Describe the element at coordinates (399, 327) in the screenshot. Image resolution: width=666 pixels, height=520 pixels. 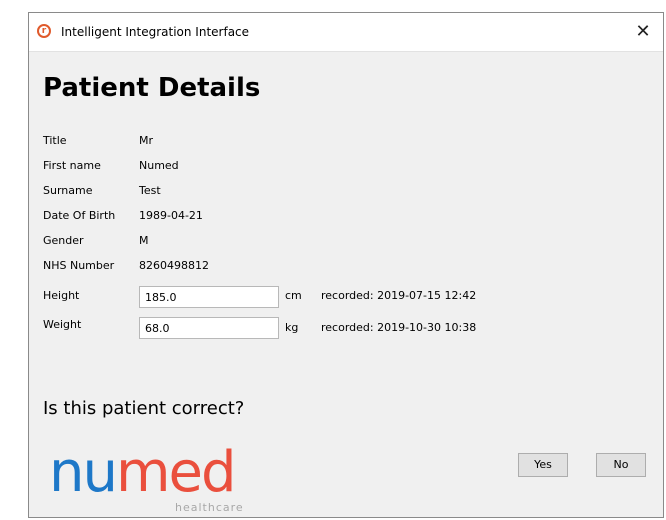
I see `weight-recorded: recorded: 2019-10-30 10:38` at that location.